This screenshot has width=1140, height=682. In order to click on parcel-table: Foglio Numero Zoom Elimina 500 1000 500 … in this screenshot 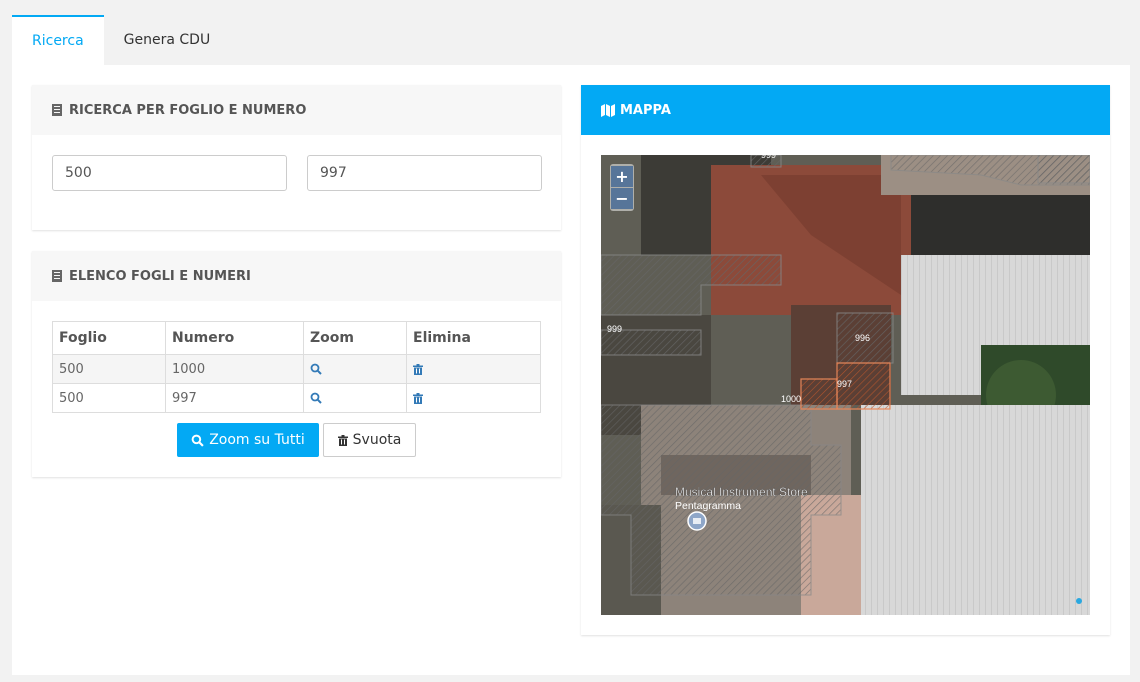, I will do `click(296, 367)`.